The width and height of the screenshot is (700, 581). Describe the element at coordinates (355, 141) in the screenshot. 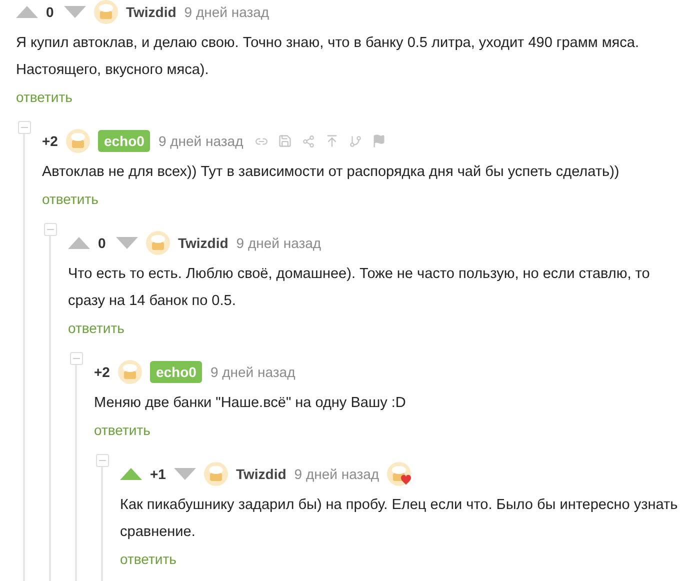

I see `branch-icon` at that location.